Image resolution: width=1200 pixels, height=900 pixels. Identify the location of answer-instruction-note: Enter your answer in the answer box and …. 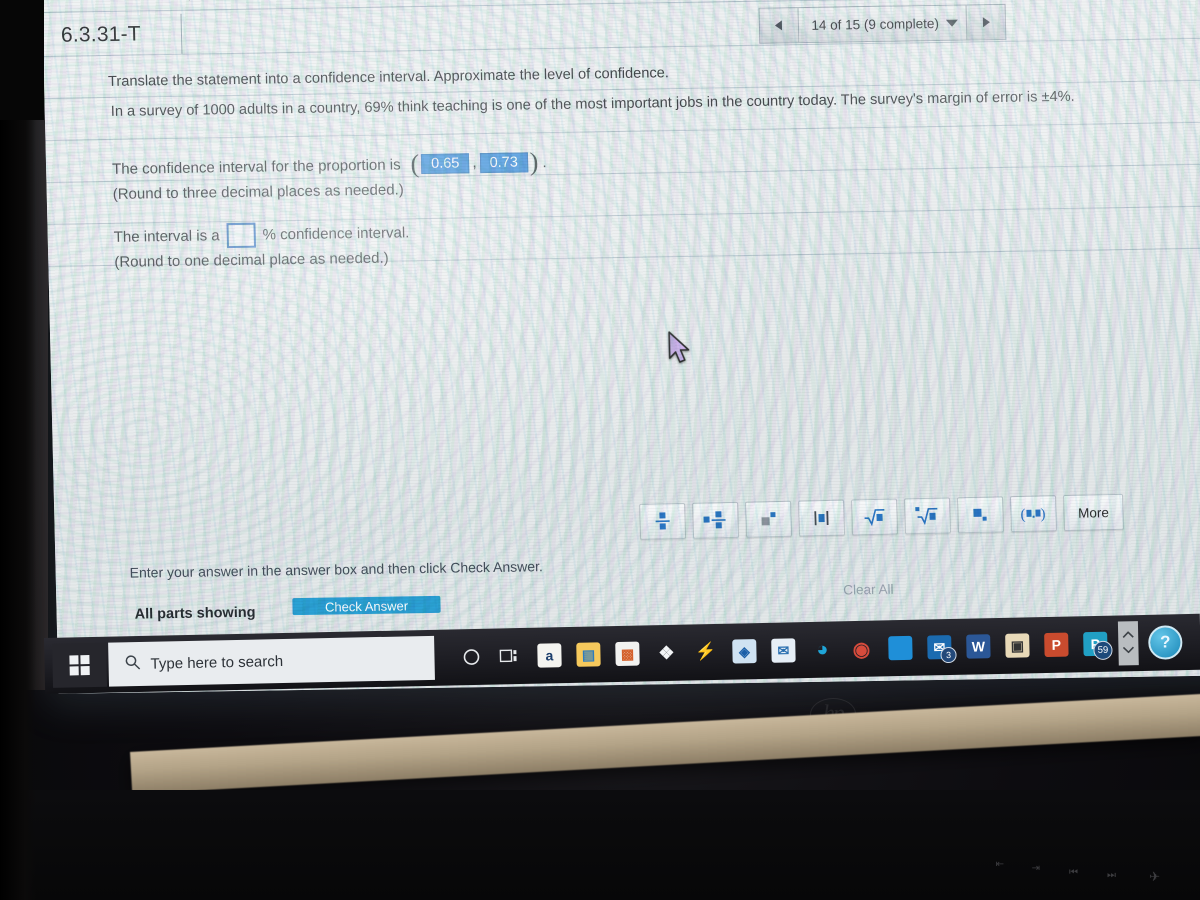
(336, 569).